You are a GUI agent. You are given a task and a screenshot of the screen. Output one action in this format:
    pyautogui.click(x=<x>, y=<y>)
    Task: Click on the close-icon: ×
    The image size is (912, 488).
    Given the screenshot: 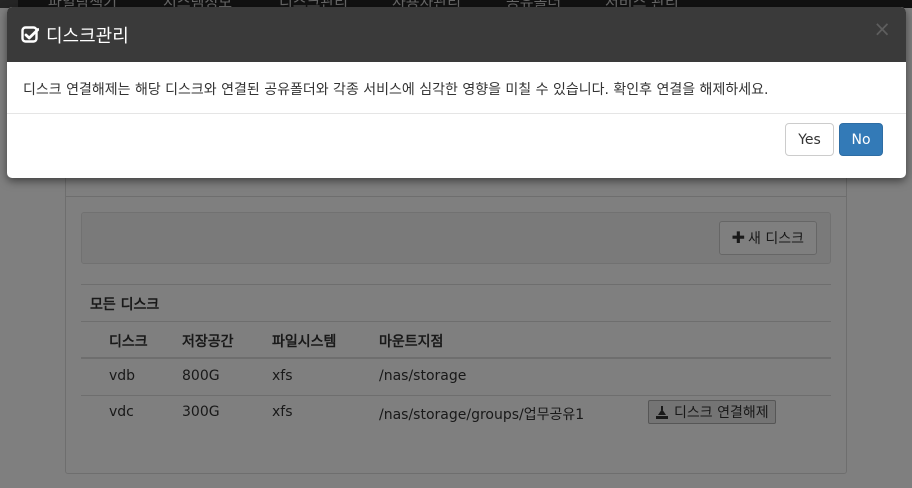 What is the action you would take?
    pyautogui.click(x=882, y=29)
    